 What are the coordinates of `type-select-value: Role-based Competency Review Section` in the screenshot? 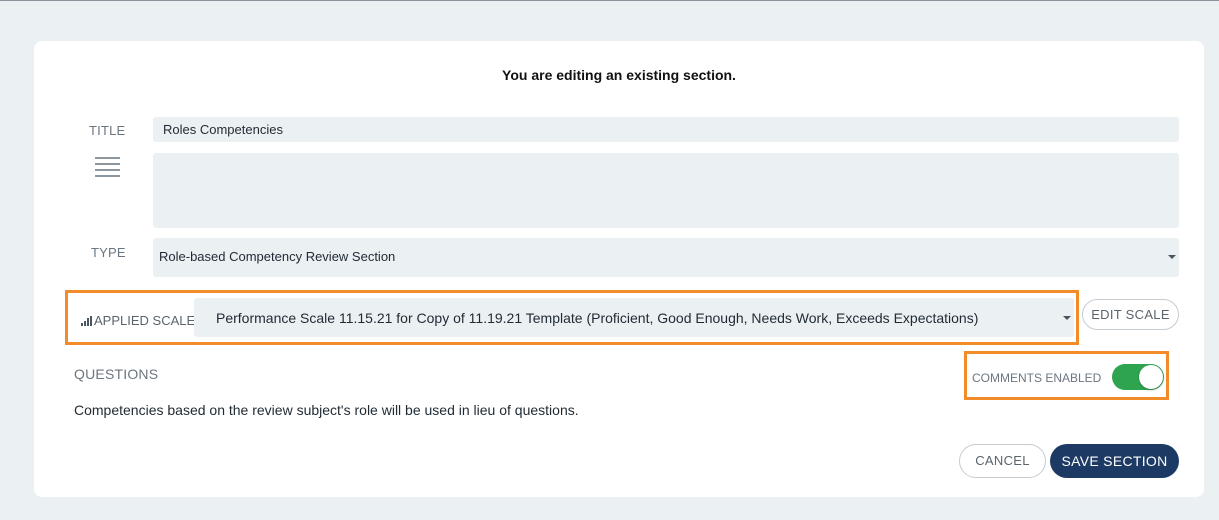 It's located at (277, 256).